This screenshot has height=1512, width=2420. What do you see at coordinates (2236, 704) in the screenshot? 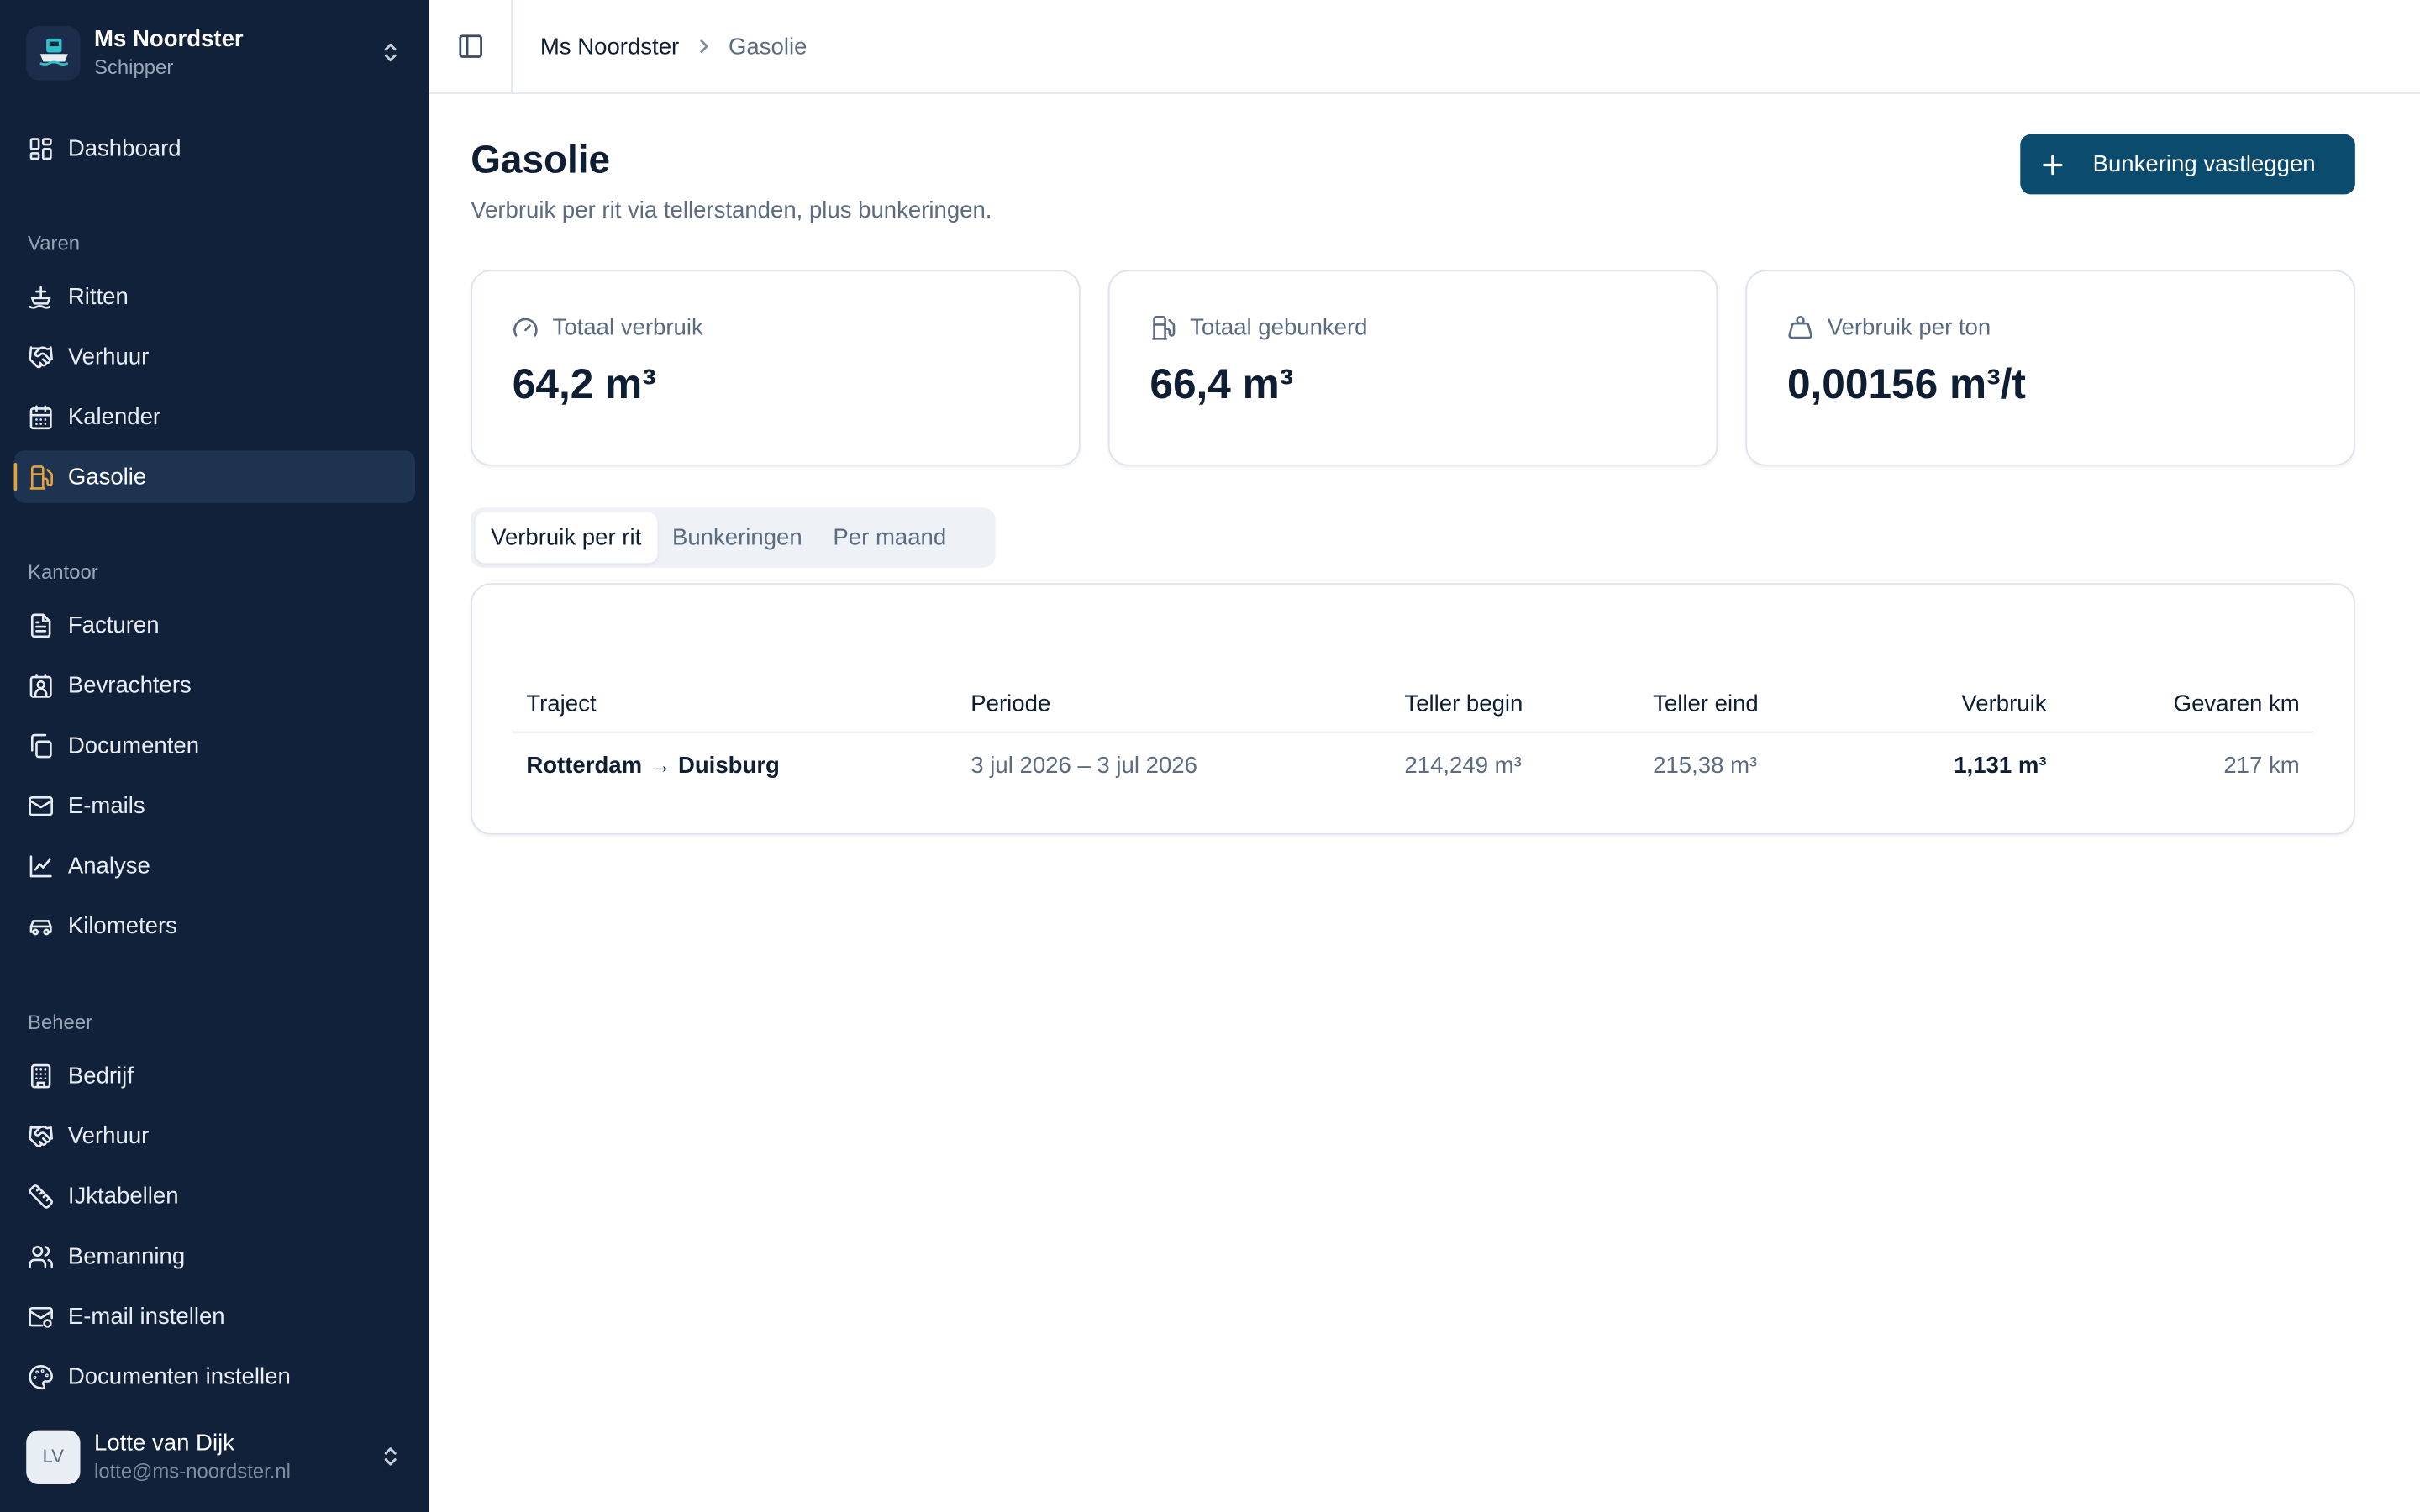
I see `column-header-gevaren-km: Gevaren km` at bounding box center [2236, 704].